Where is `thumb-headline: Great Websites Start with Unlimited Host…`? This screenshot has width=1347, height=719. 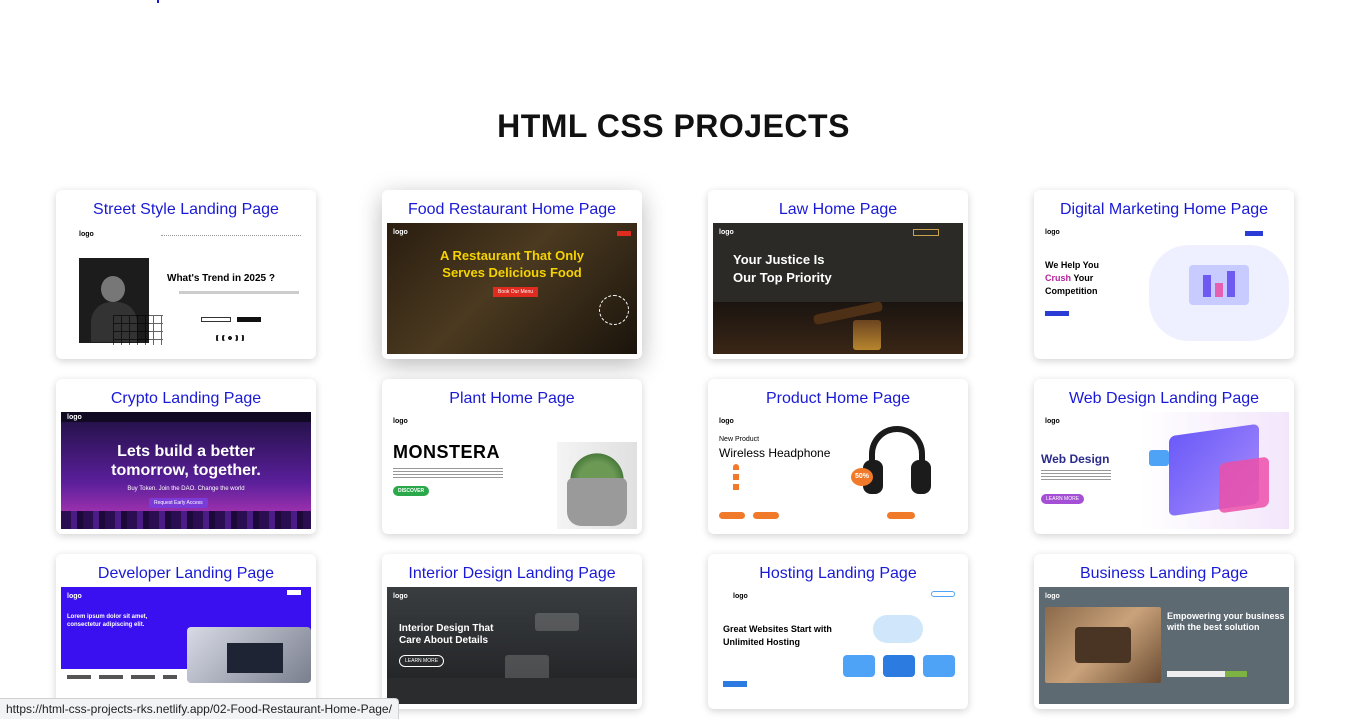
thumb-headline: Great Websites Start with Unlimited Host… is located at coordinates (777, 635).